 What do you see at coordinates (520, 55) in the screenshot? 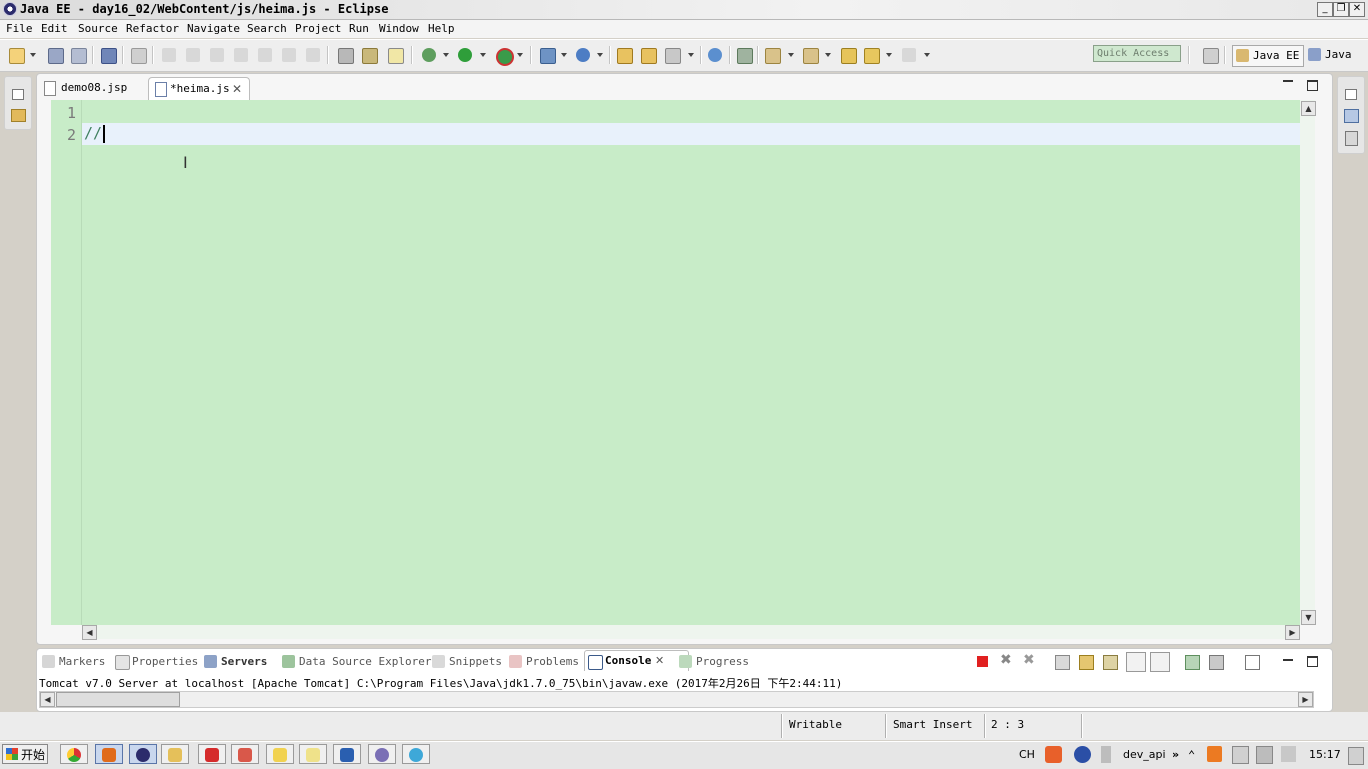
I see `external-tool-dropdown-icon` at bounding box center [520, 55].